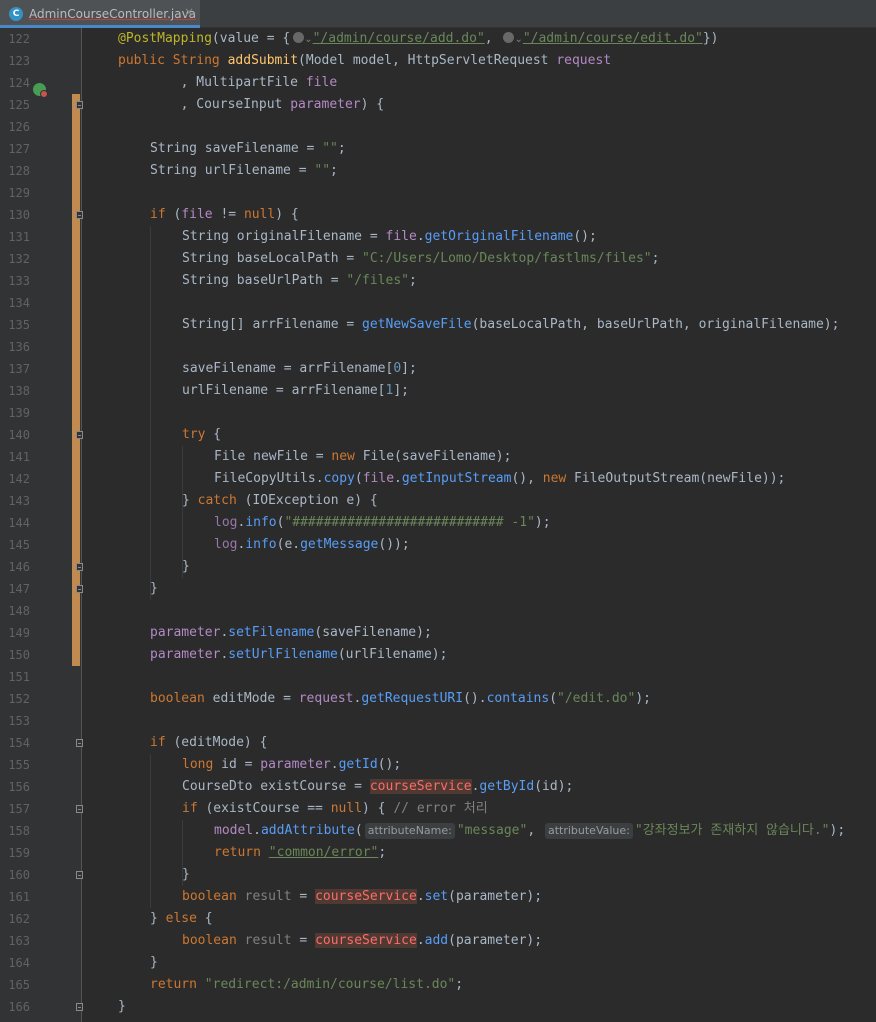  I want to click on line-number: 145, so click(19, 545).